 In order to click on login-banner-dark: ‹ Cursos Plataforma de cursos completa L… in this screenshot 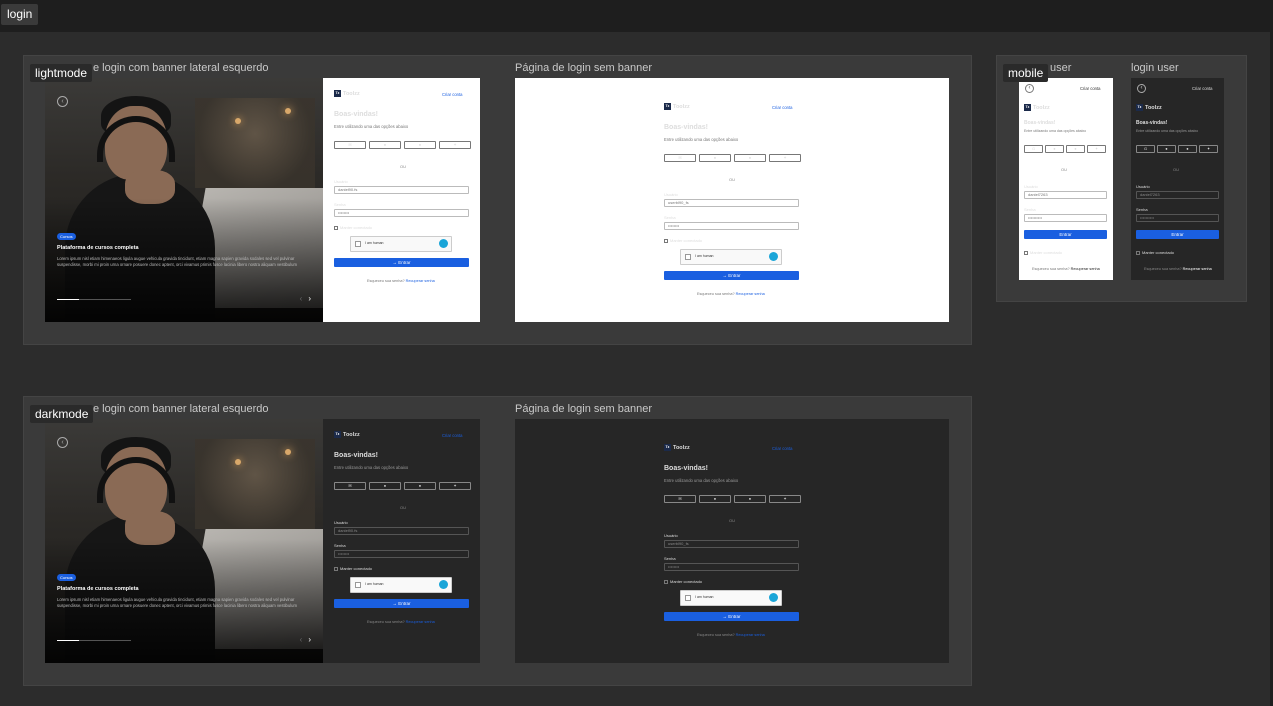, I will do `click(262, 541)`.